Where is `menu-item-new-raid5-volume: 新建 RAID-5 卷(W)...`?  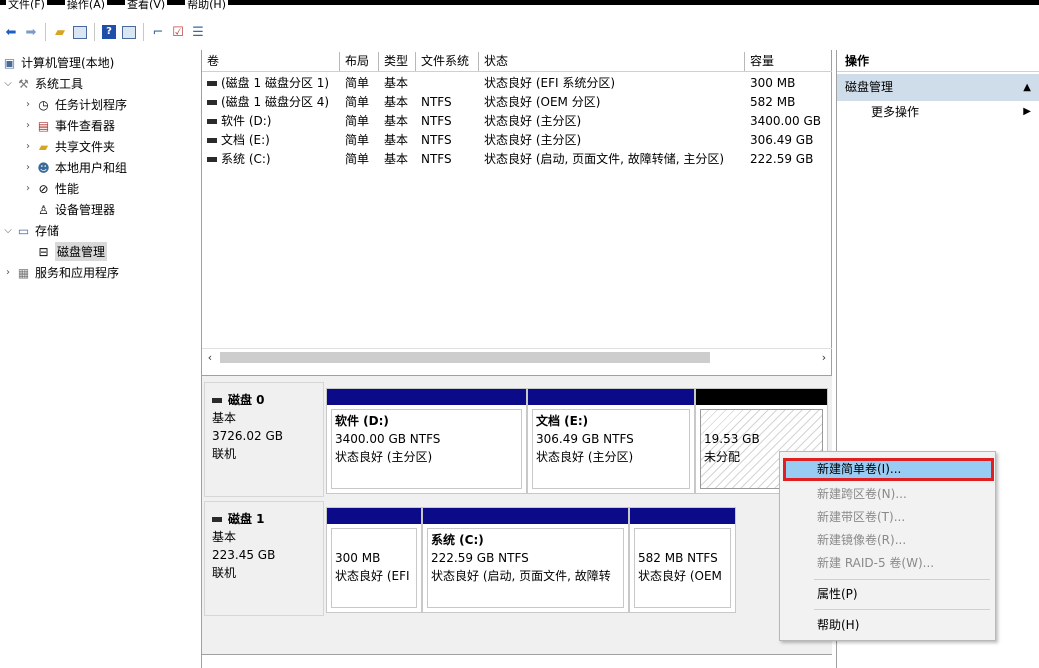
menu-item-new-raid5-volume: 新建 RAID-5 卷(W)... is located at coordinates (887, 563).